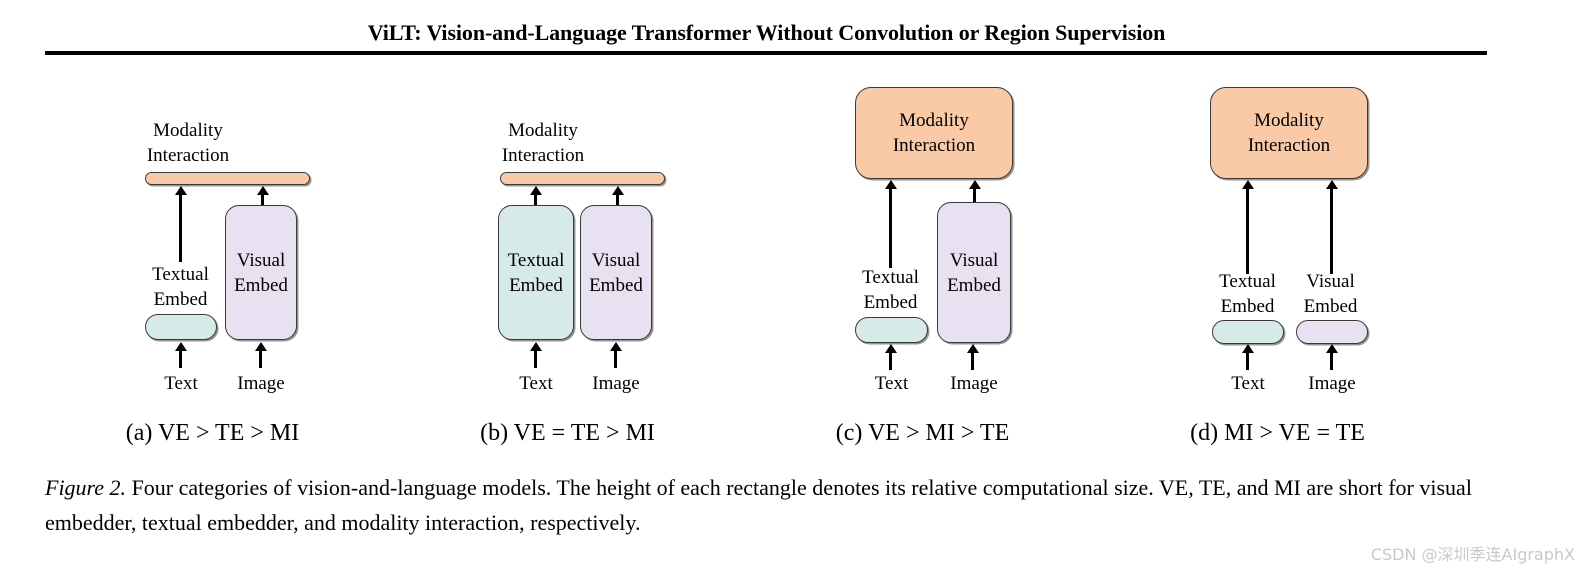  I want to click on panel-b-subcaption: (b) VE = TE > MI, so click(567, 433).